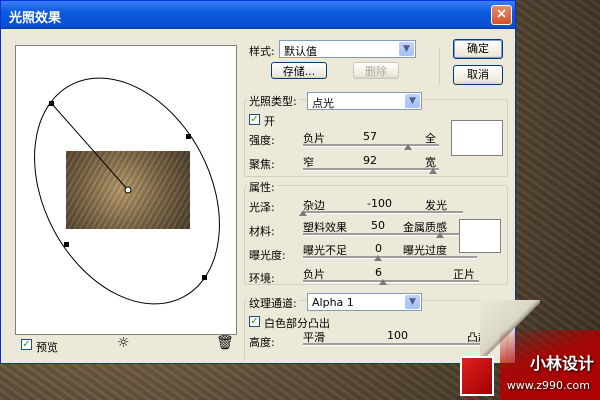 The image size is (600, 400). I want to click on style-group-frame, so click(342, 66).